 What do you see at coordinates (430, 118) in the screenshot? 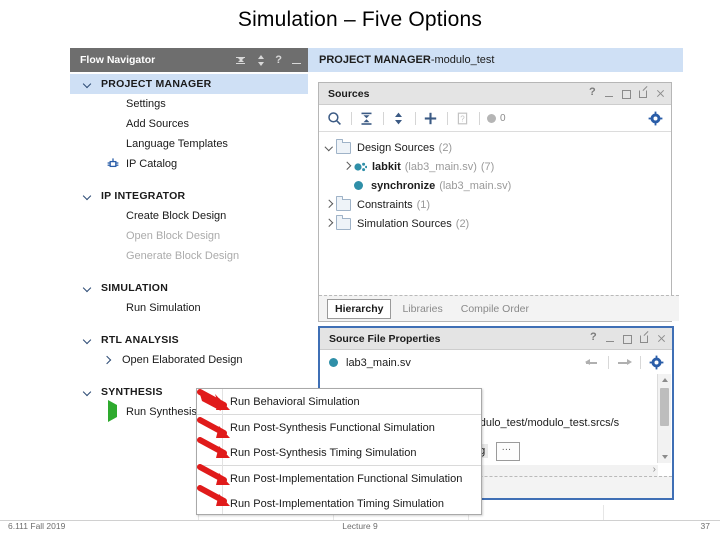
I see `add-sources-icon` at bounding box center [430, 118].